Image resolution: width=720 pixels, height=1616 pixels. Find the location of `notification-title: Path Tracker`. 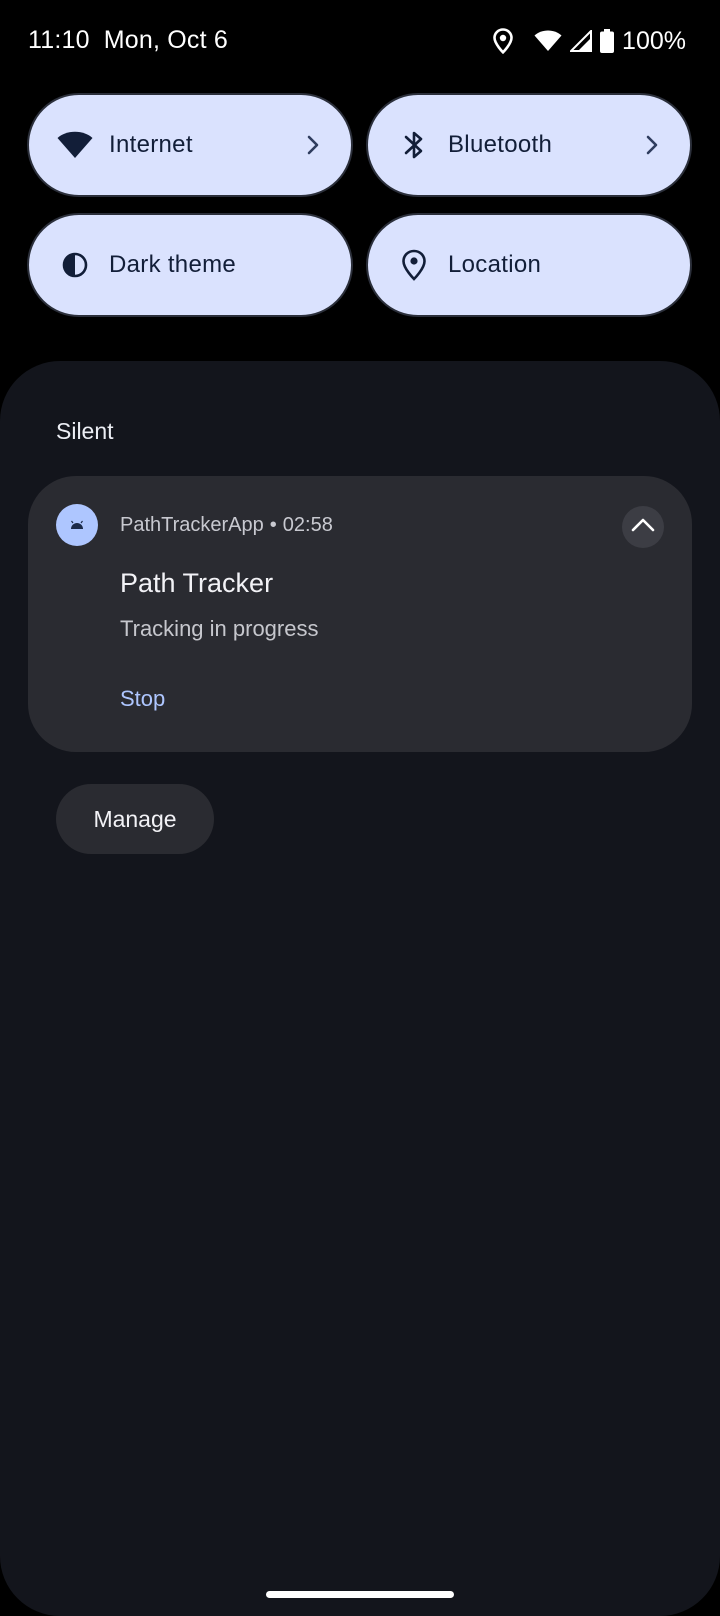

notification-title: Path Tracker is located at coordinates (197, 583).